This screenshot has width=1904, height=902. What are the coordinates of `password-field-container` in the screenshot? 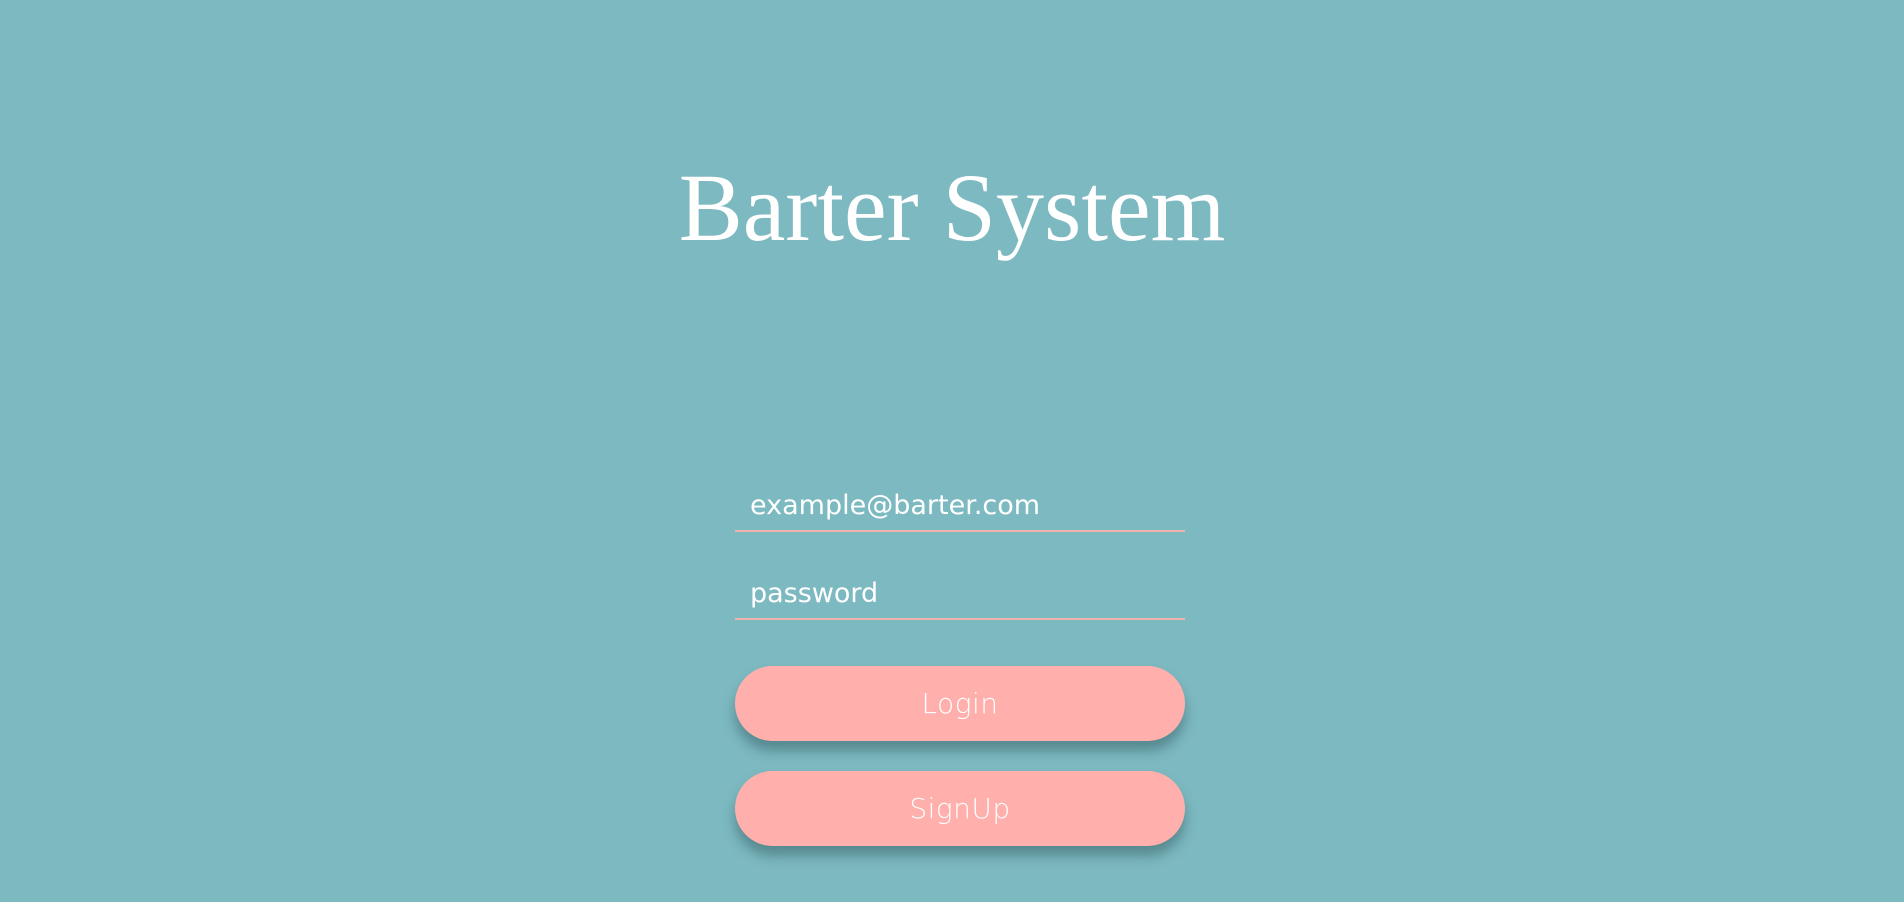 It's located at (960, 590).